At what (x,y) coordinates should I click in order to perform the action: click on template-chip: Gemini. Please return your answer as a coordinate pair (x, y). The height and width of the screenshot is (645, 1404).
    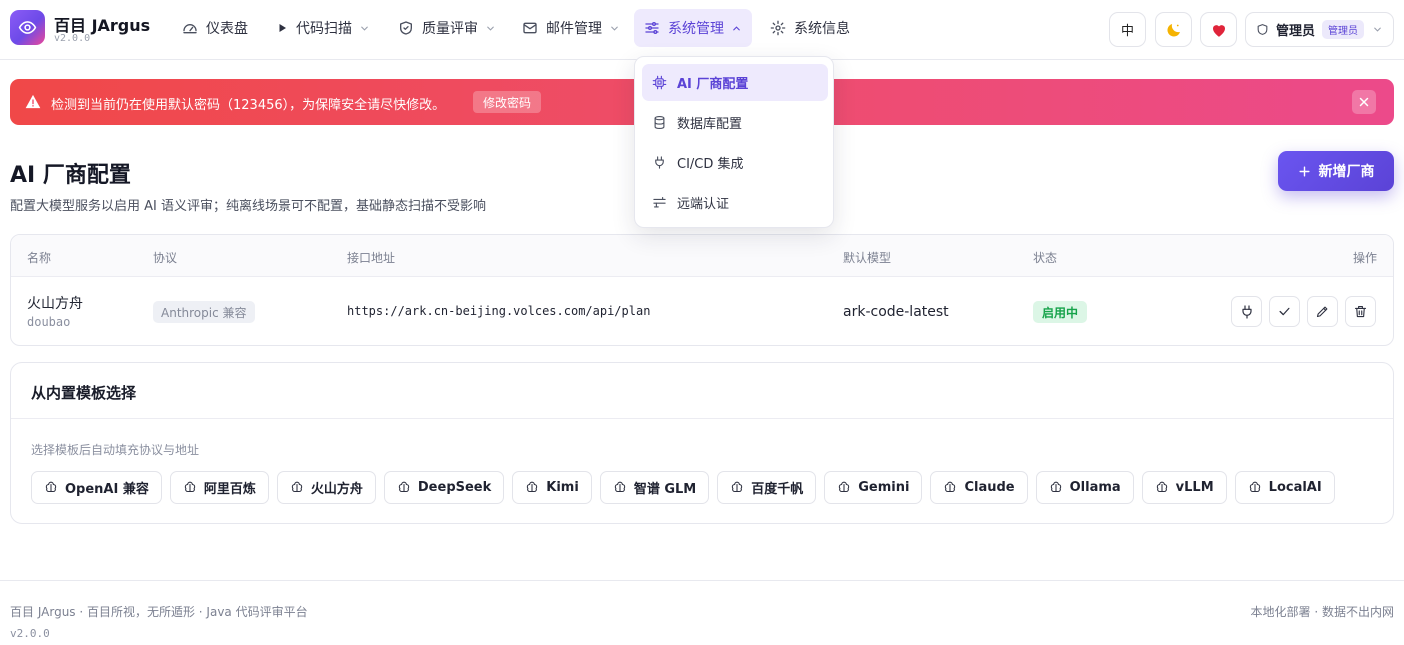
    Looking at the image, I should click on (873, 487).